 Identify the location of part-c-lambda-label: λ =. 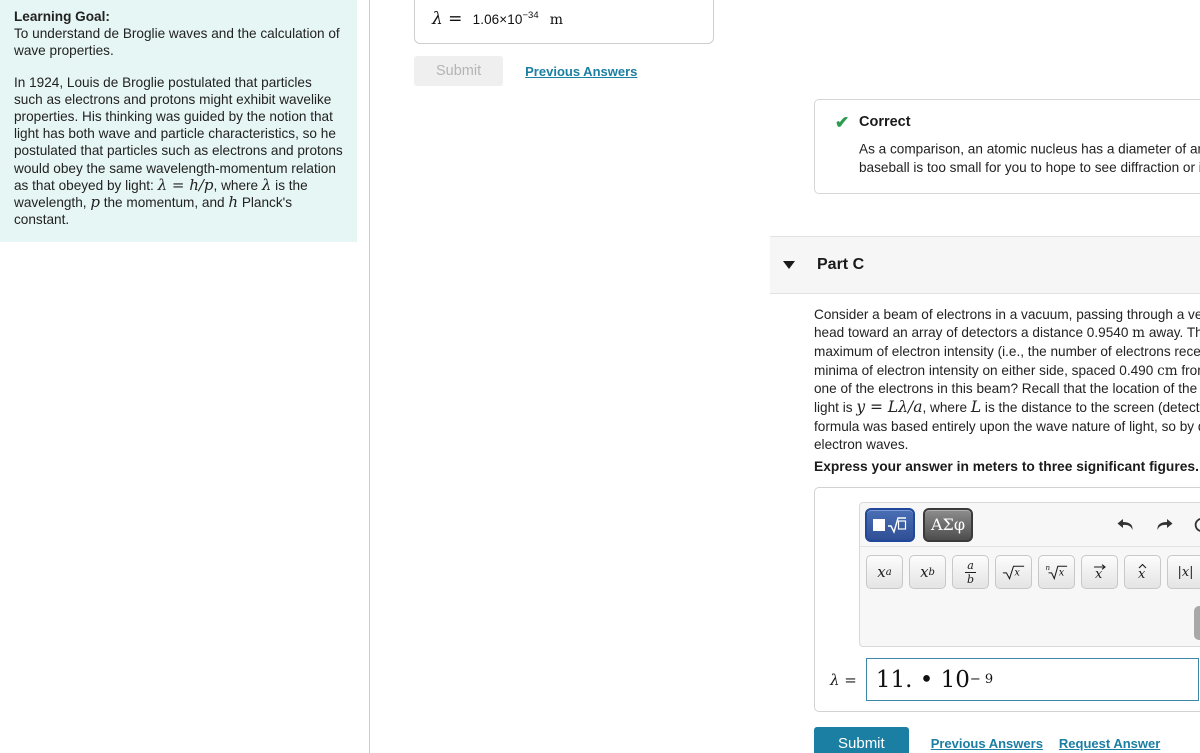
(843, 679).